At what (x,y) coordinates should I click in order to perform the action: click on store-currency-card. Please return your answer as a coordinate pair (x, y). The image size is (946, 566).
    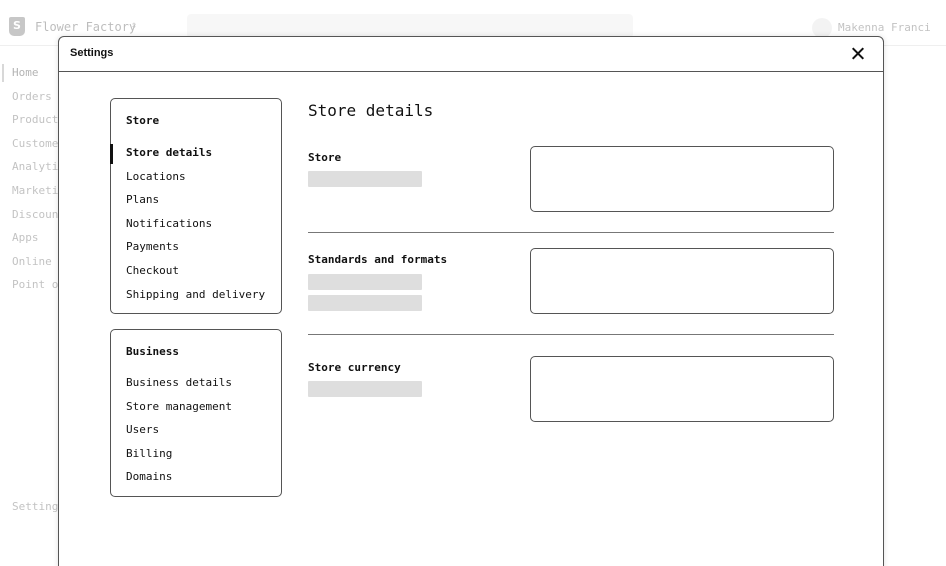
    Looking at the image, I should click on (682, 389).